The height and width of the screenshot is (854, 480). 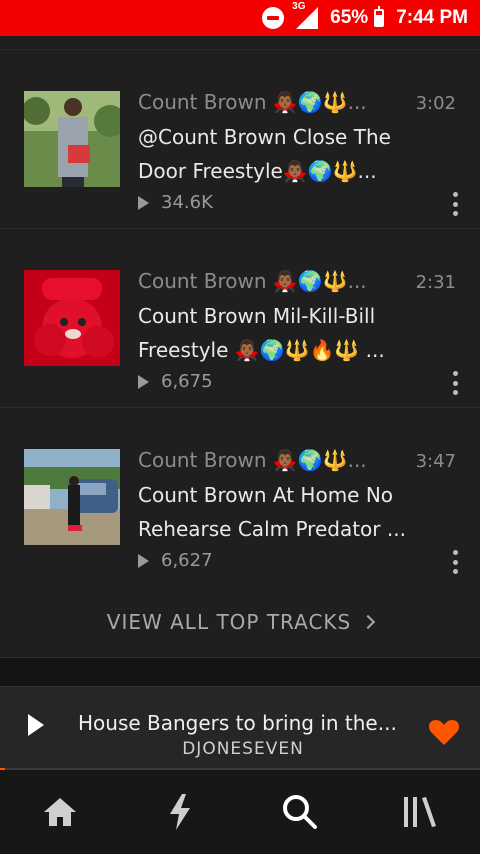 I want to click on nav-stream, so click(x=180, y=812).